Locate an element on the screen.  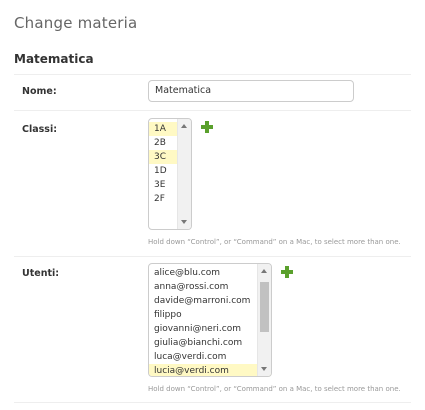
nome-input: Matematica is located at coordinates (251, 91).